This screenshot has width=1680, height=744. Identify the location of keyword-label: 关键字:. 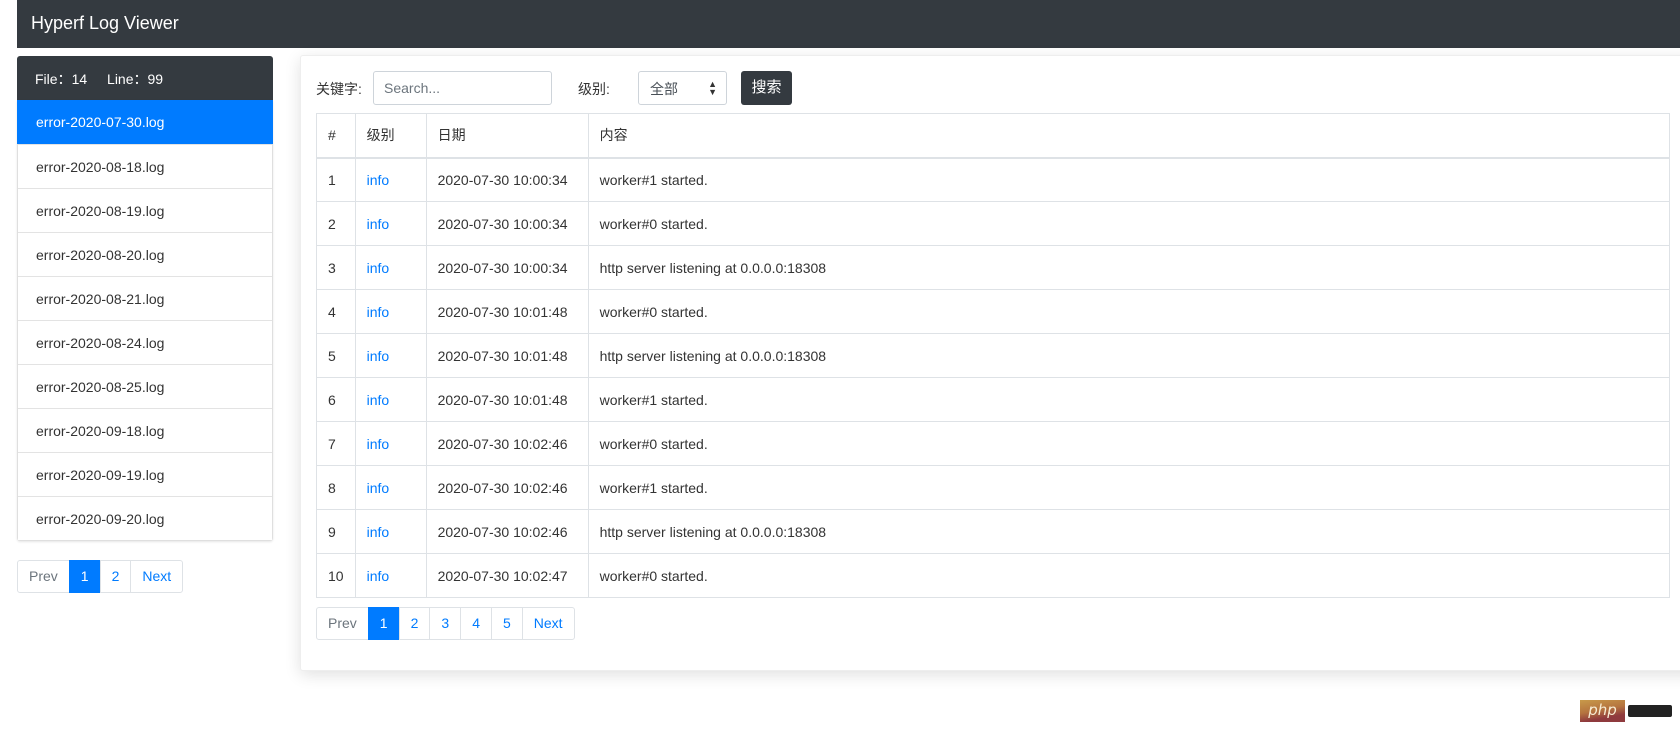
(339, 89).